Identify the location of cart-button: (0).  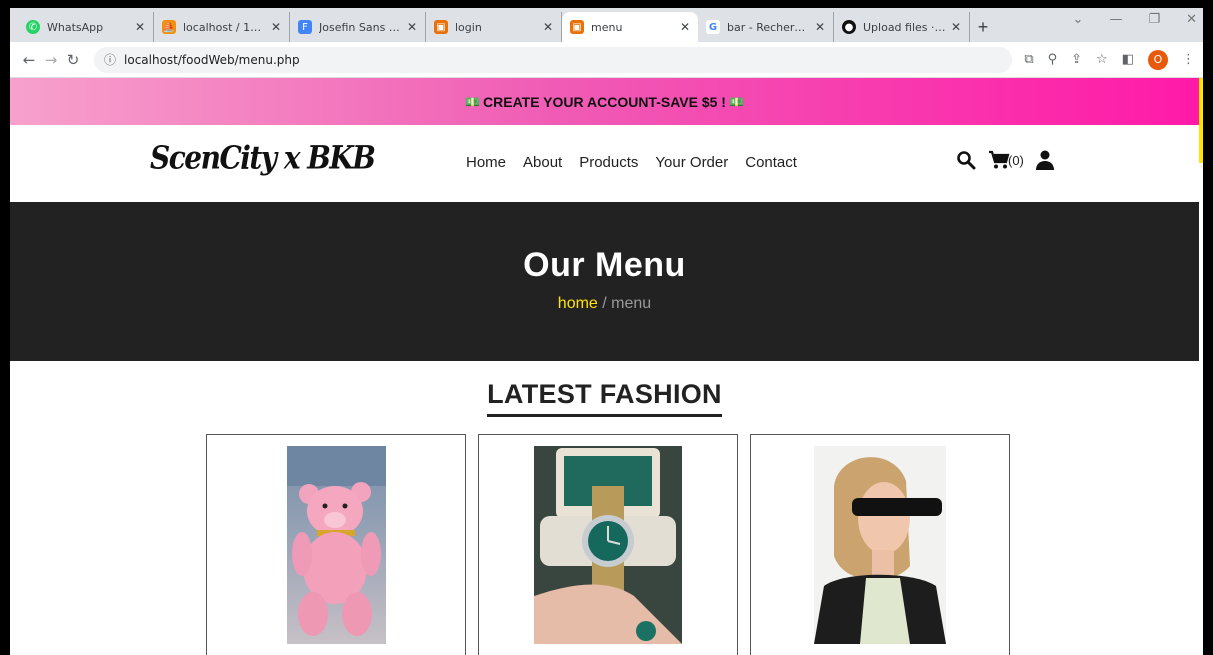
(1006, 160).